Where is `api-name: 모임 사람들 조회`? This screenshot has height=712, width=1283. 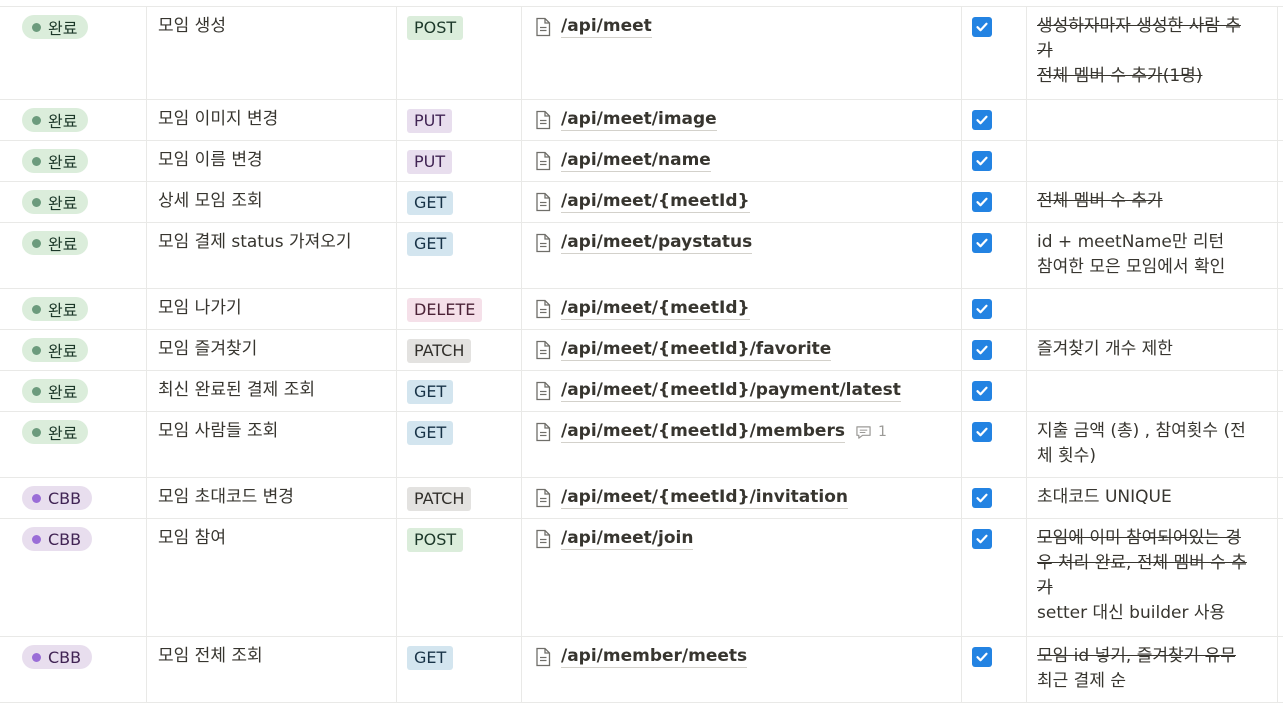 api-name: 모임 사람들 조회 is located at coordinates (218, 431).